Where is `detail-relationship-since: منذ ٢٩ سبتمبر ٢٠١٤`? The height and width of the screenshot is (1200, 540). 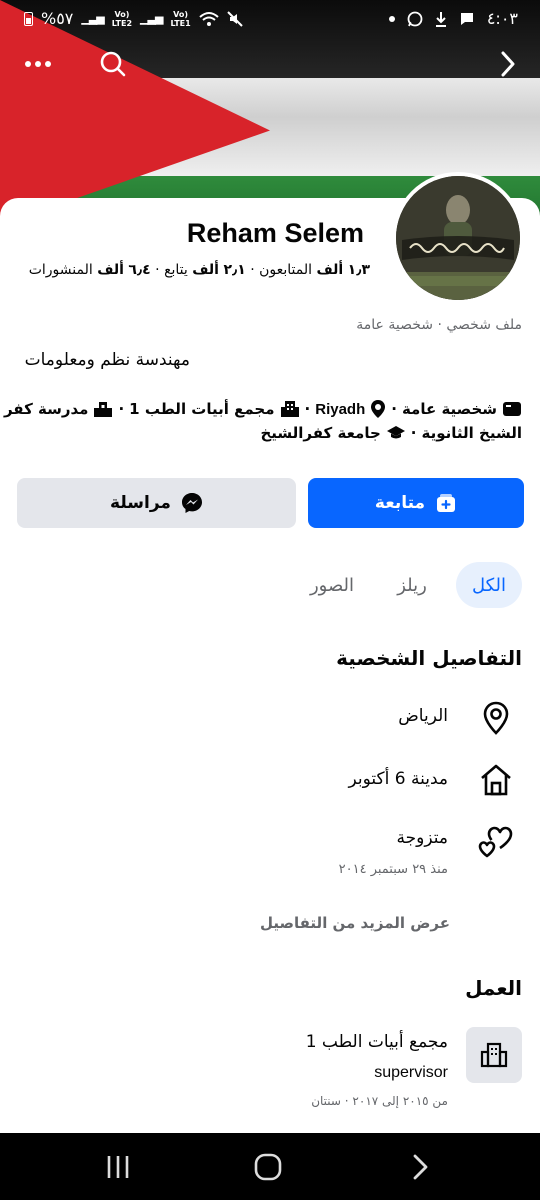
detail-relationship-since: منذ ٢٩ سبتمبر ٢٠١٤ is located at coordinates (393, 869).